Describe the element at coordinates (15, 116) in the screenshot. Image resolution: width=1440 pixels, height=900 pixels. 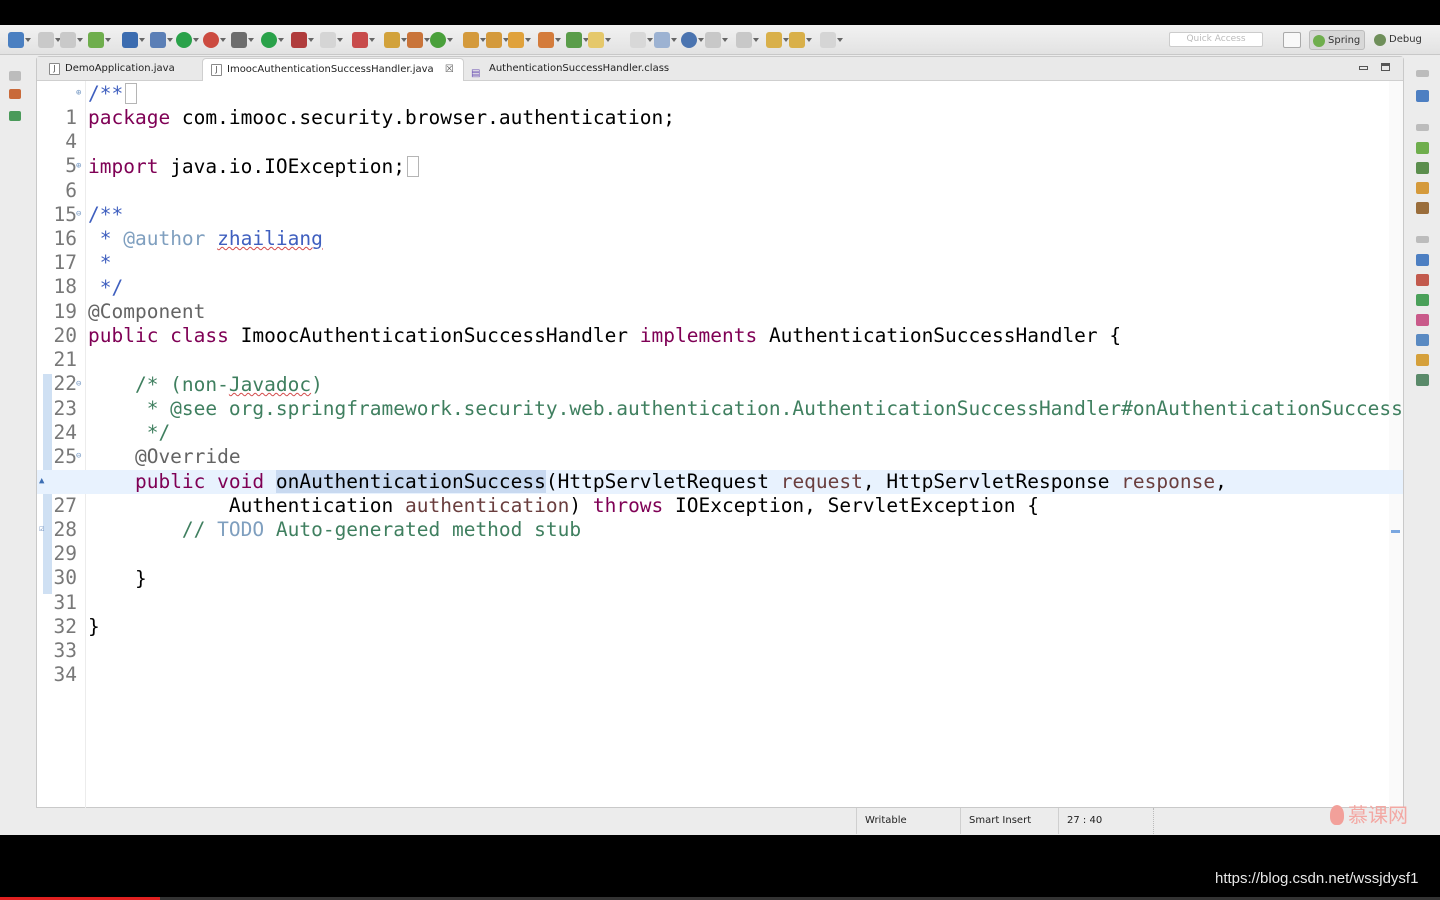
I see `project-explorer-icon` at that location.